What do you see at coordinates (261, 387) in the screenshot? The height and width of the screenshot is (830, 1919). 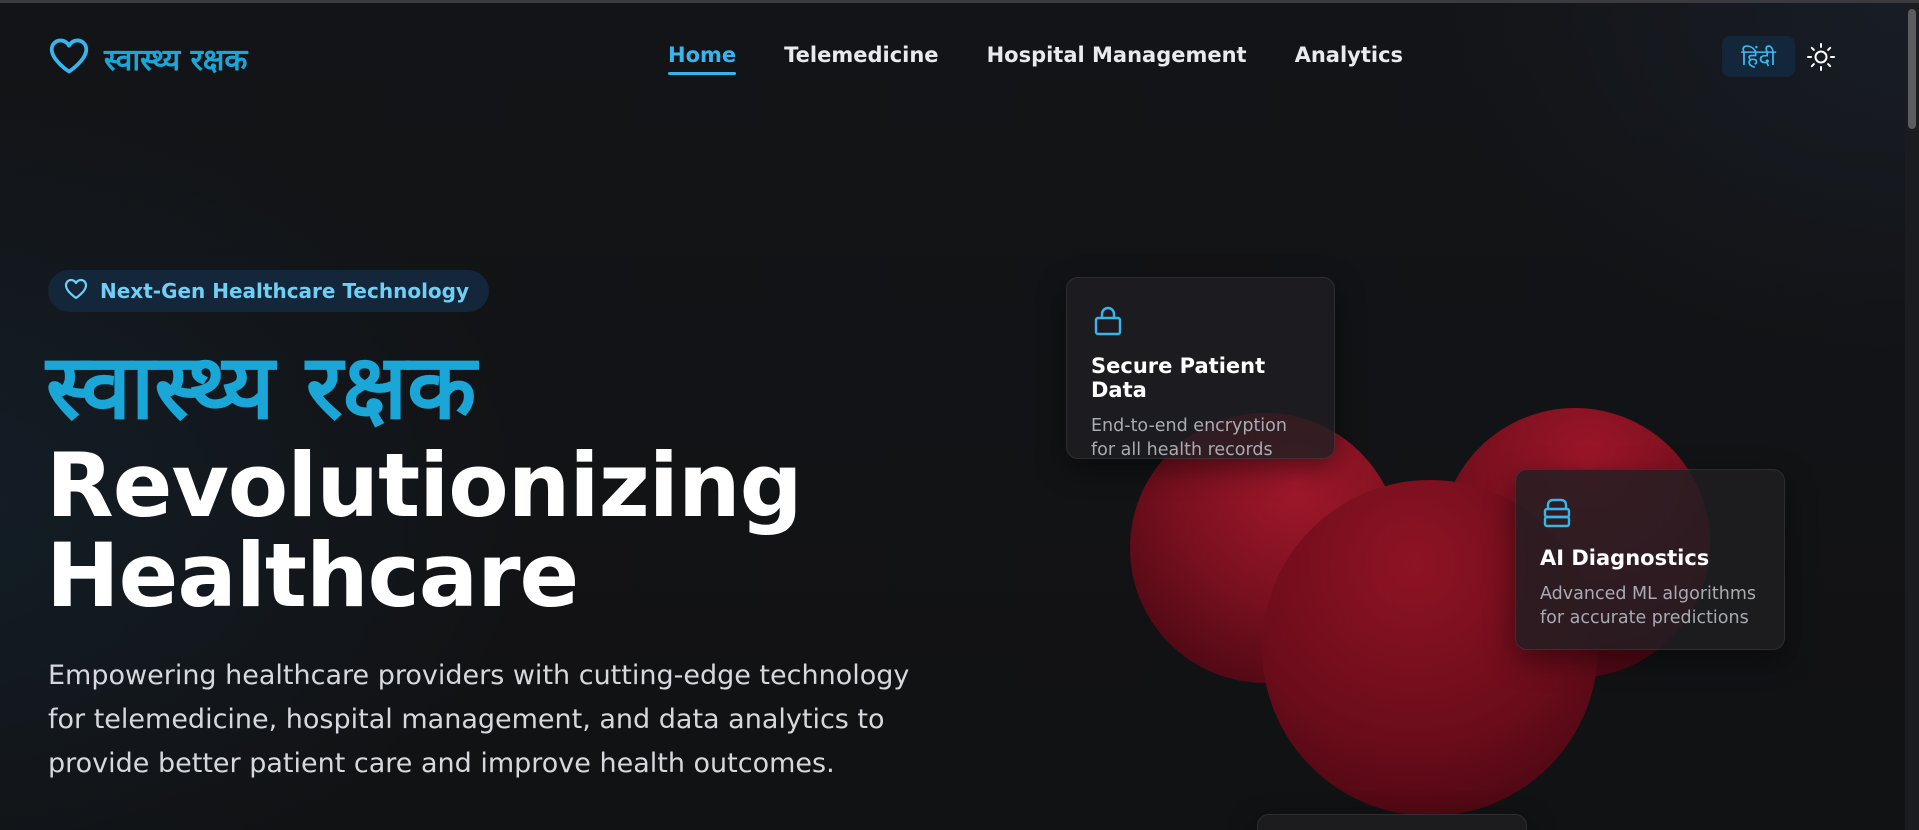 I see `hero-hindi-title: स्वास्थ्य रक्षक` at bounding box center [261, 387].